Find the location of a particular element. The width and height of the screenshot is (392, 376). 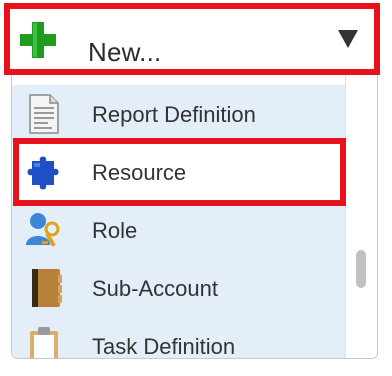

menu-item-task-definition: Task Definition is located at coordinates (180, 338).